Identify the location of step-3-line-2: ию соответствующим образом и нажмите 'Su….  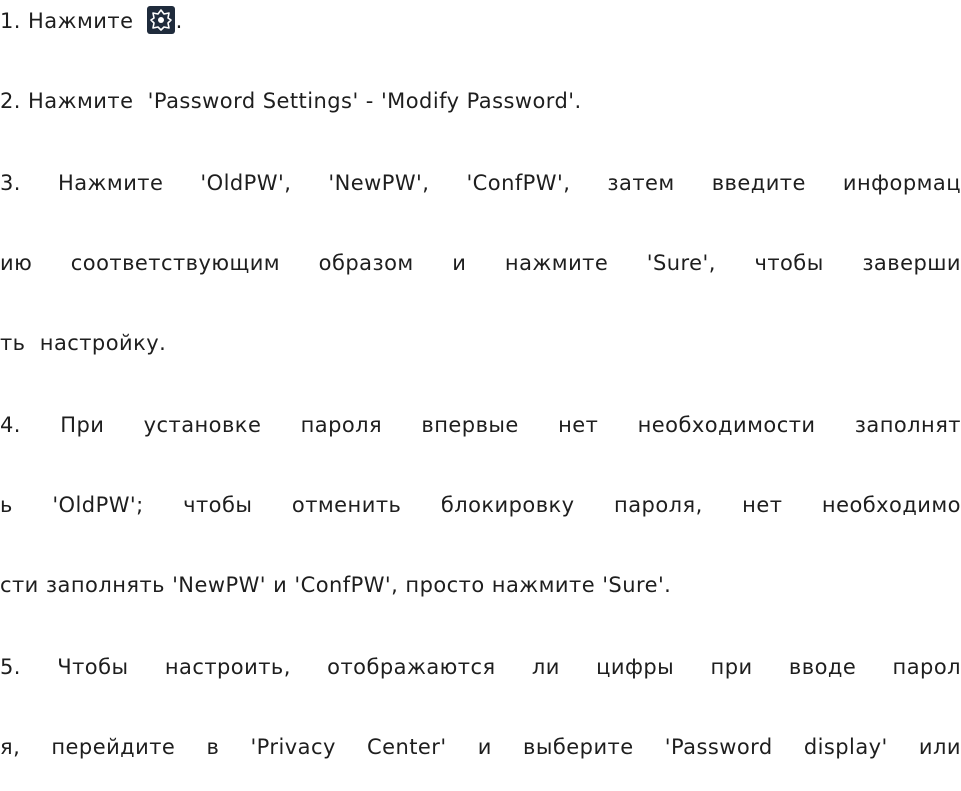
(480, 263).